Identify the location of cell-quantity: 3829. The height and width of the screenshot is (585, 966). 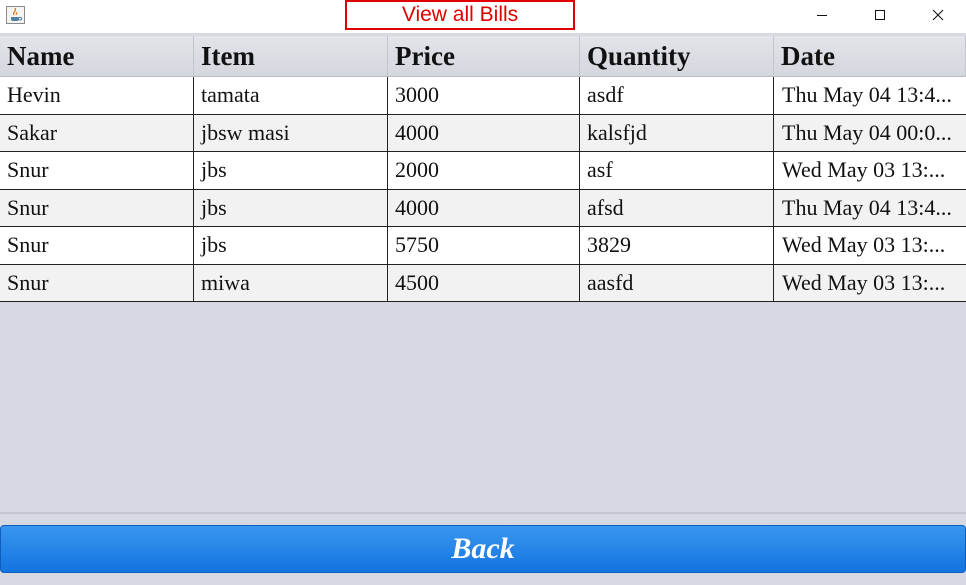
(677, 245).